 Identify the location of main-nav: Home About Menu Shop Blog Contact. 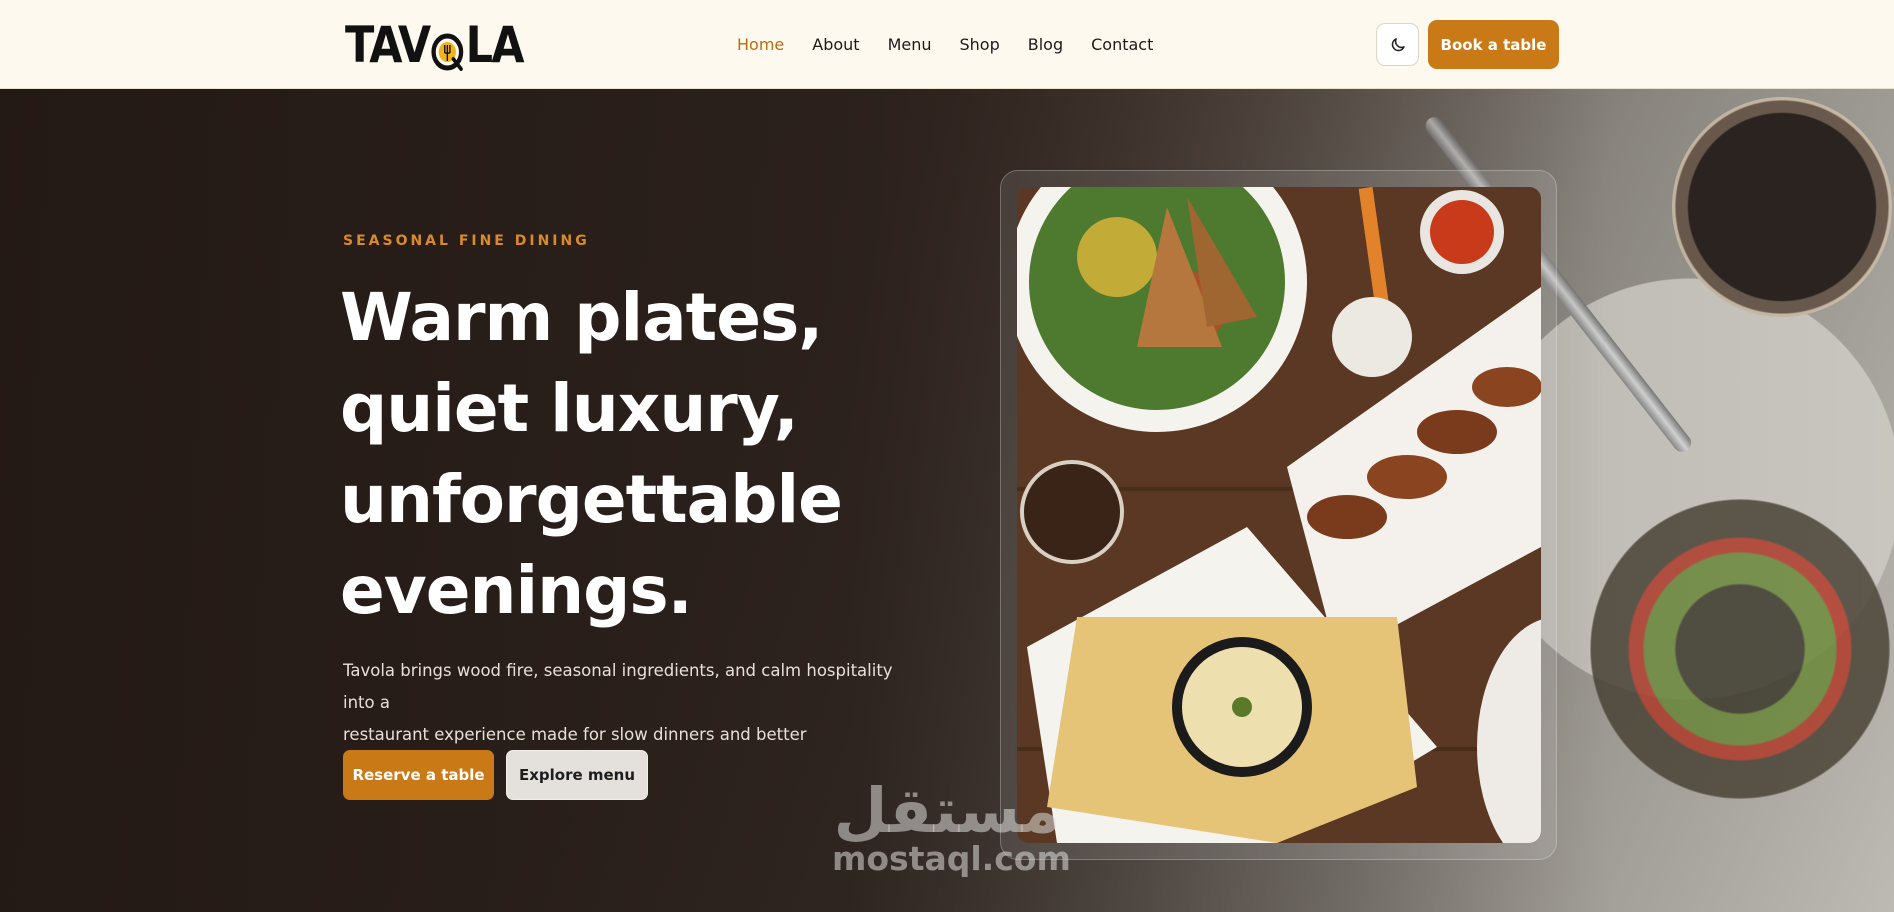
(945, 44).